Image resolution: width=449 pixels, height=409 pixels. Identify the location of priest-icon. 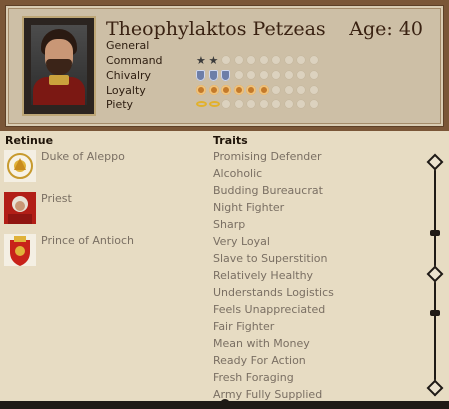
(20, 208).